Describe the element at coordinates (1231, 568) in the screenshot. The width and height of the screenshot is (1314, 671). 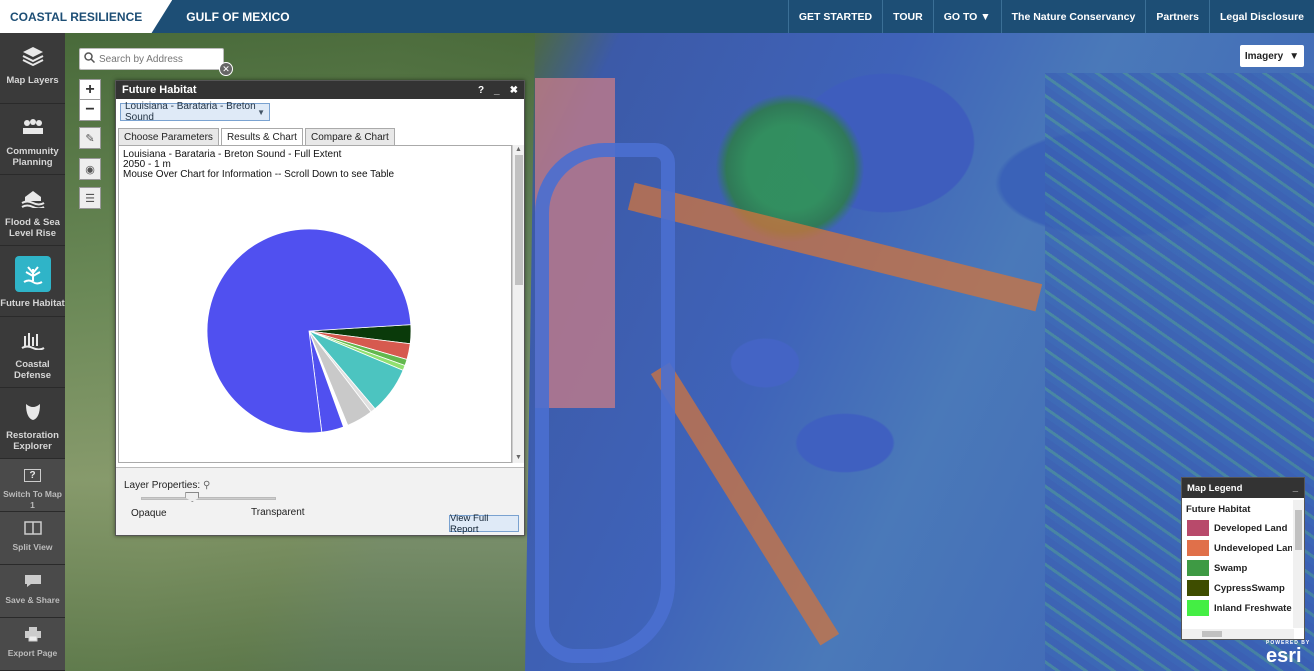
I see `legend-label: Swamp` at that location.